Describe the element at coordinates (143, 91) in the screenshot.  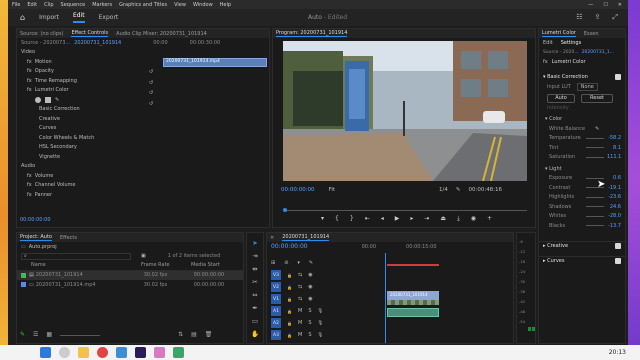
I see `ec-effect-lumetri: fx Lumetri Color` at that location.